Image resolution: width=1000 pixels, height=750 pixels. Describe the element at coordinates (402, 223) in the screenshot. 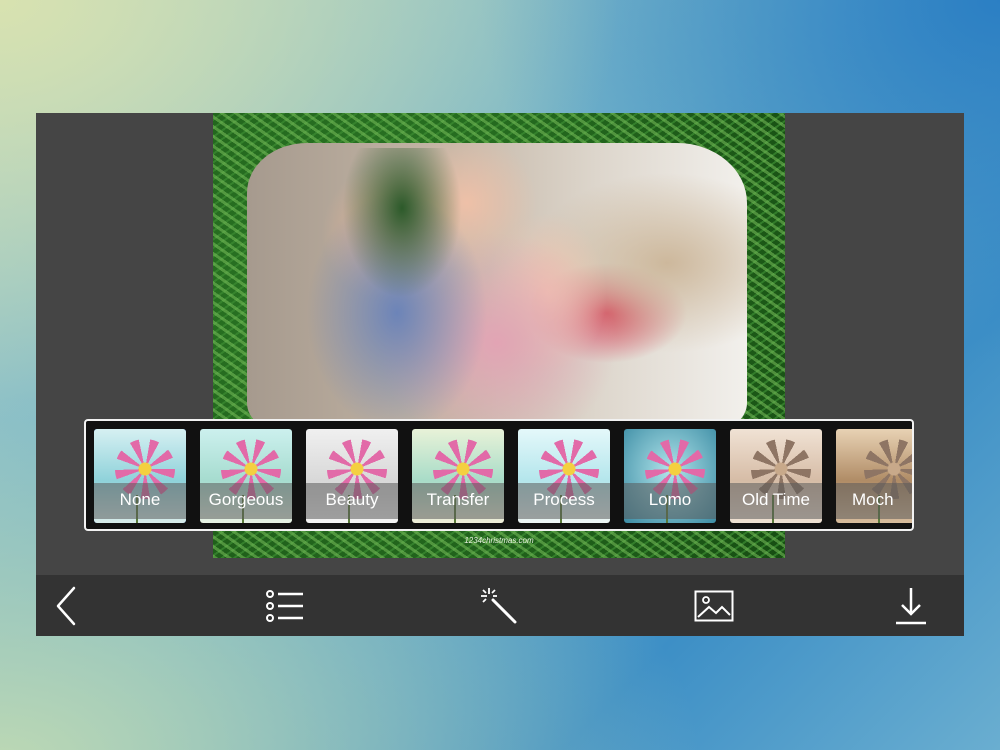

I see `christmas-tree` at that location.